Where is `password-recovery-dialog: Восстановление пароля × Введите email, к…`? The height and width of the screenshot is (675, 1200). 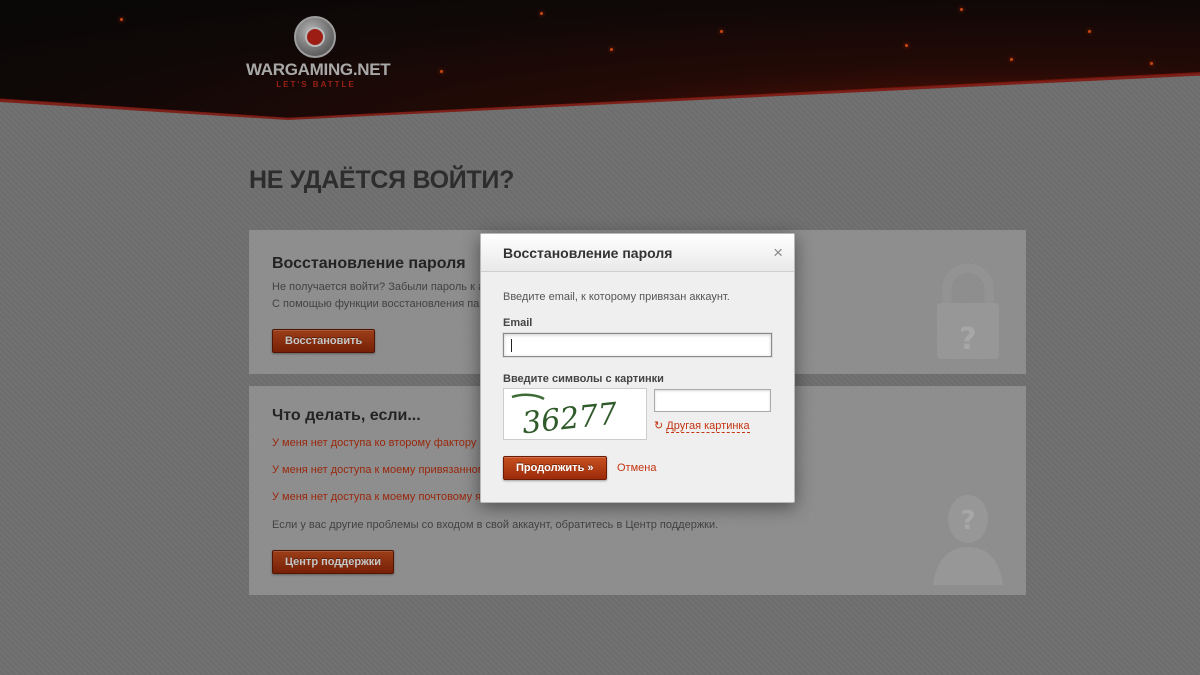 password-recovery-dialog: Восстановление пароля × Введите email, к… is located at coordinates (637, 368).